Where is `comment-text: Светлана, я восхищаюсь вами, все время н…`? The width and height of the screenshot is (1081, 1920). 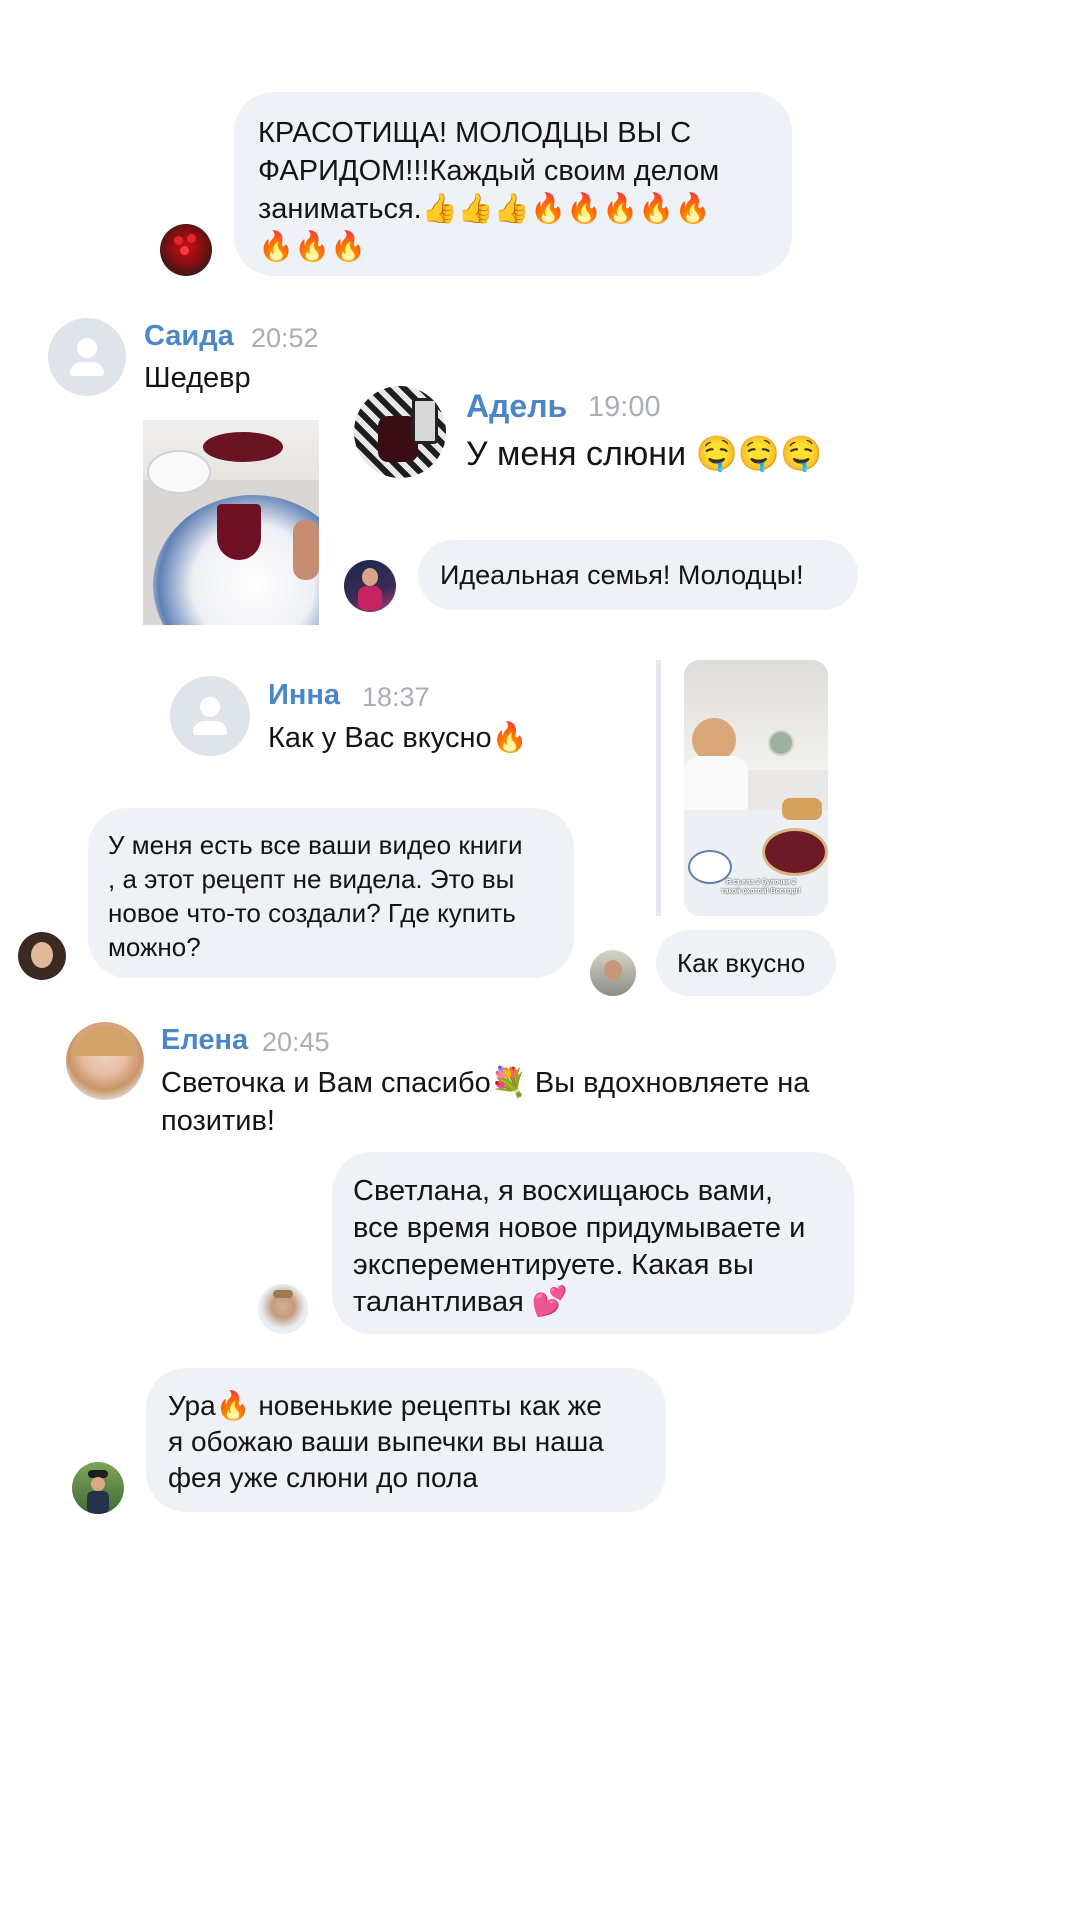 comment-text: Светлана, я восхищаюсь вами, все время н… is located at coordinates (579, 1246).